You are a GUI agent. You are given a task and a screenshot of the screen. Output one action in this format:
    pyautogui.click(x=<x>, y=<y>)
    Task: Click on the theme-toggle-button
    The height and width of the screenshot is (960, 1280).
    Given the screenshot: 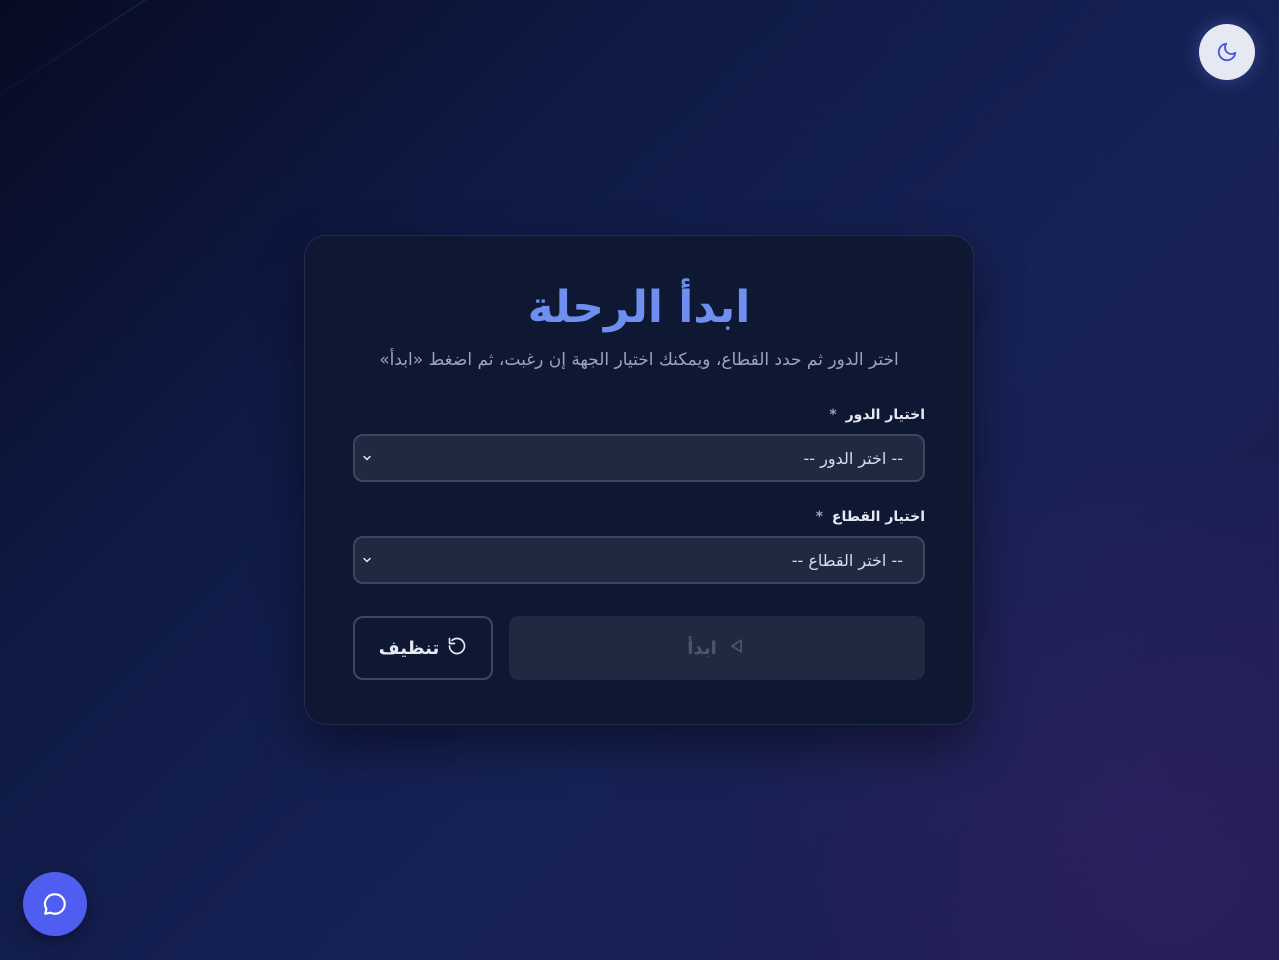 What is the action you would take?
    pyautogui.click(x=1228, y=52)
    